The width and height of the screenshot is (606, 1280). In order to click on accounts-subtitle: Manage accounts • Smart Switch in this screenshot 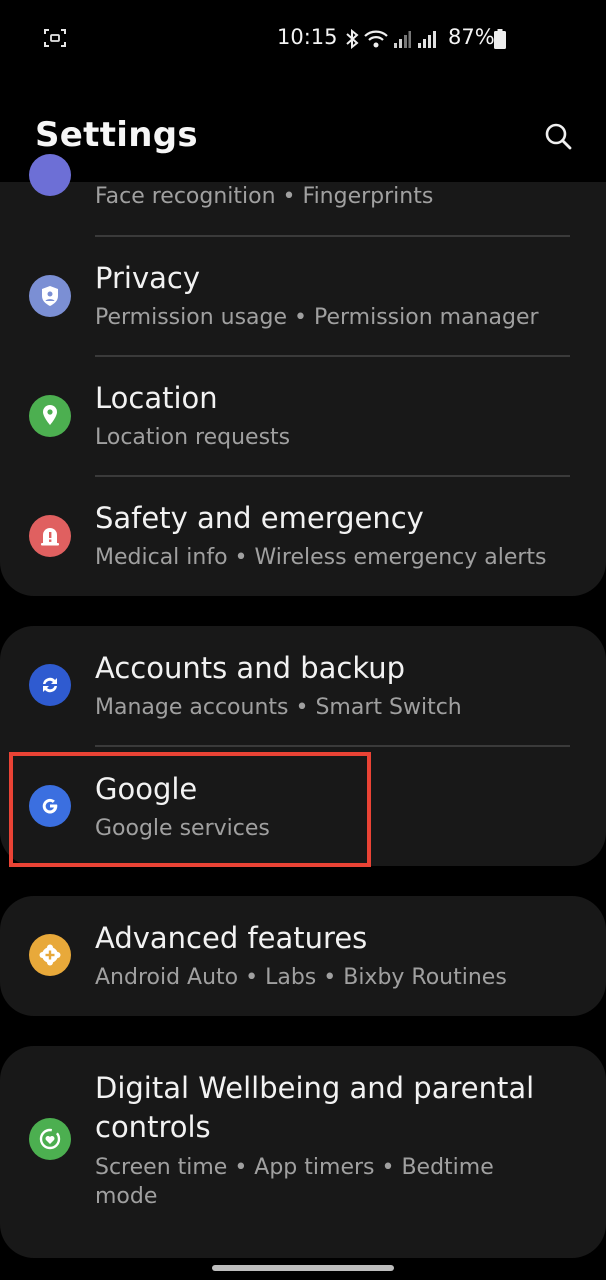, I will do `click(278, 707)`.